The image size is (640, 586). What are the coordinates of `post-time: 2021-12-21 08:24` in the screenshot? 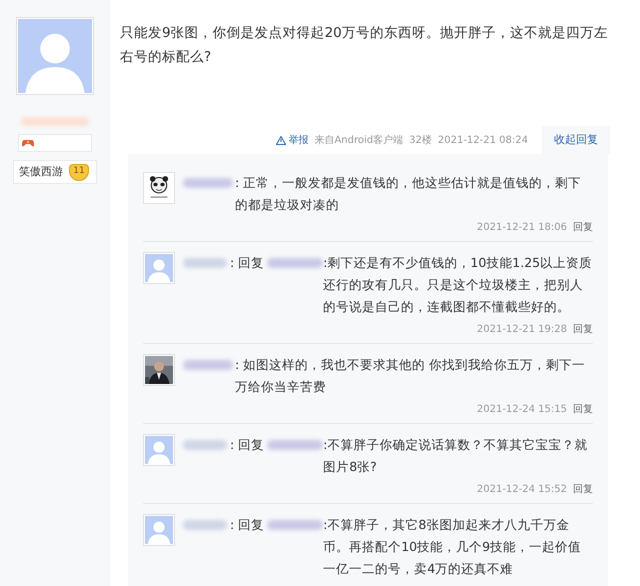 It's located at (483, 141).